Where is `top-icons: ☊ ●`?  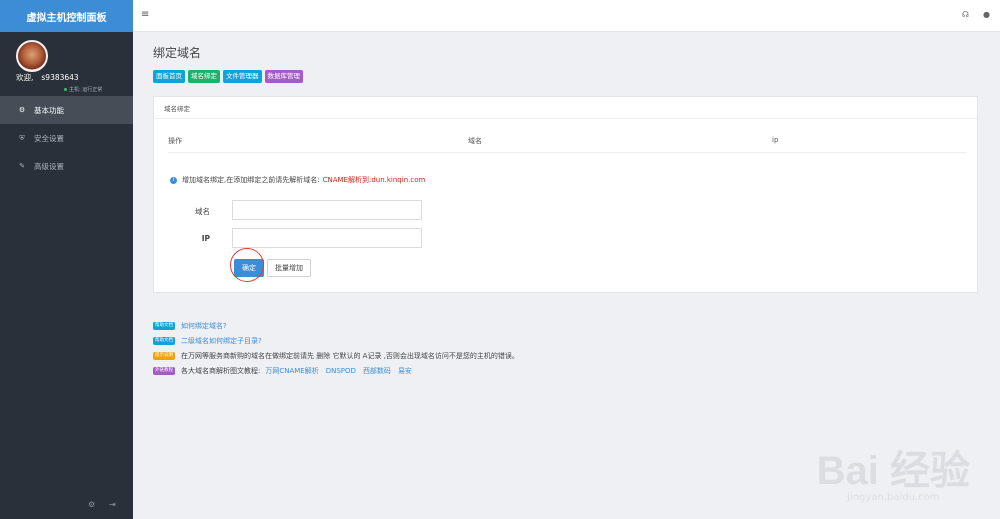
top-icons: ☊ ● is located at coordinates (976, 14).